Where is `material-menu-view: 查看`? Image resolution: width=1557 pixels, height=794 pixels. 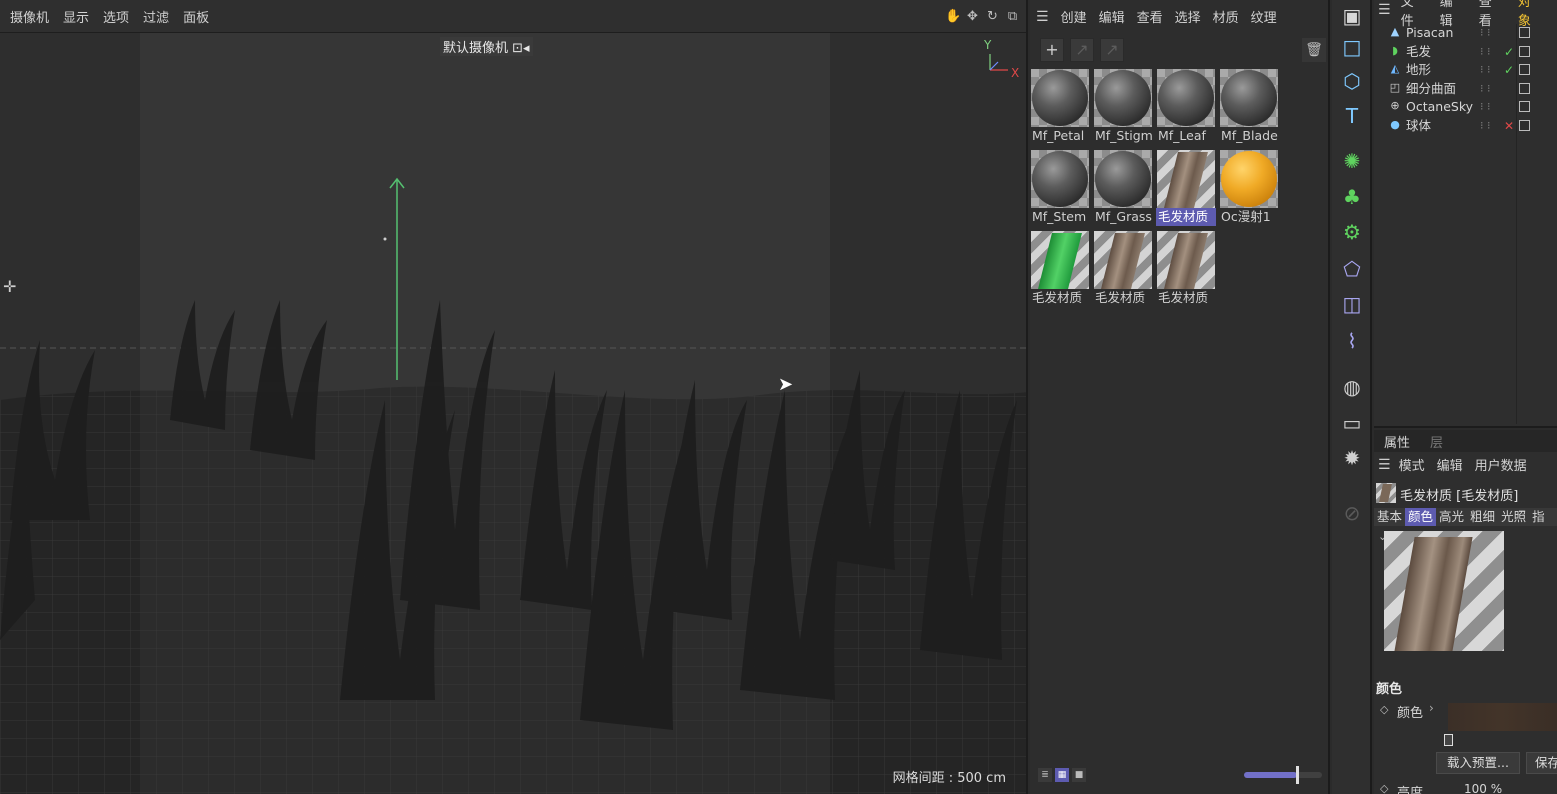
material-menu-view: 查看 is located at coordinates (1150, 16).